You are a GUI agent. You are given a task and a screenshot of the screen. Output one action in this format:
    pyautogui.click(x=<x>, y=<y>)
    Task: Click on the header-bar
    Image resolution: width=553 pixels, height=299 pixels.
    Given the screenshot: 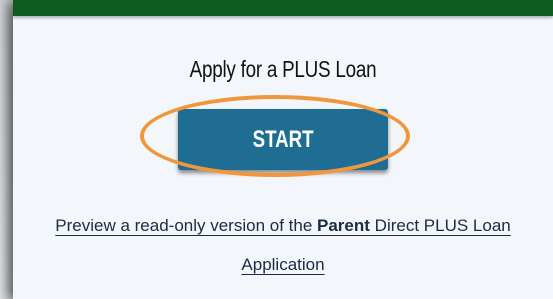 What is the action you would take?
    pyautogui.click(x=283, y=8)
    